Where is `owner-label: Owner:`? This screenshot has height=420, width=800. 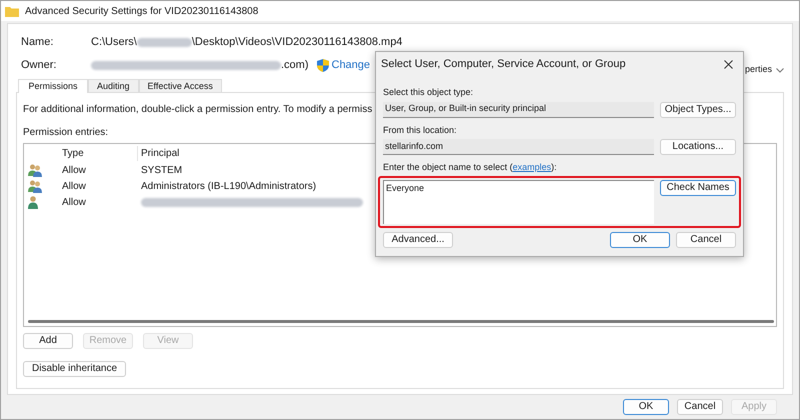 owner-label: Owner: is located at coordinates (39, 65).